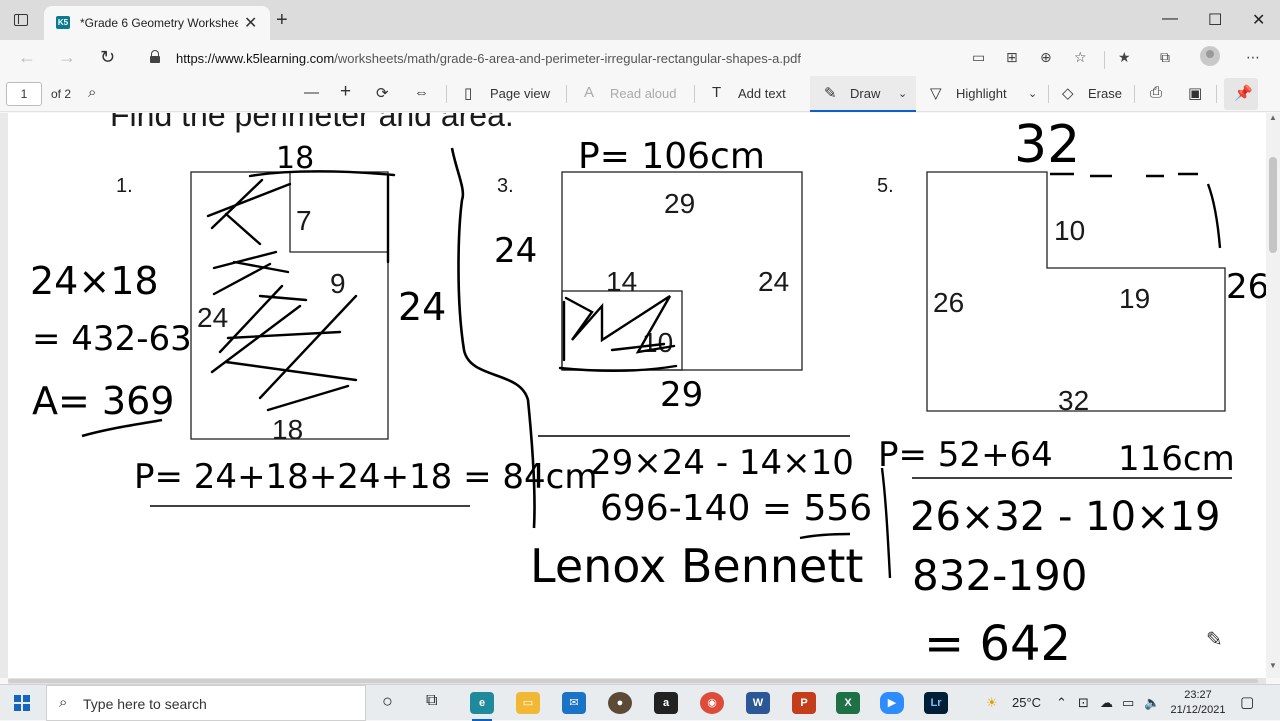  What do you see at coordinates (1215, 20) in the screenshot?
I see `maximize-icon: ☐` at bounding box center [1215, 20].